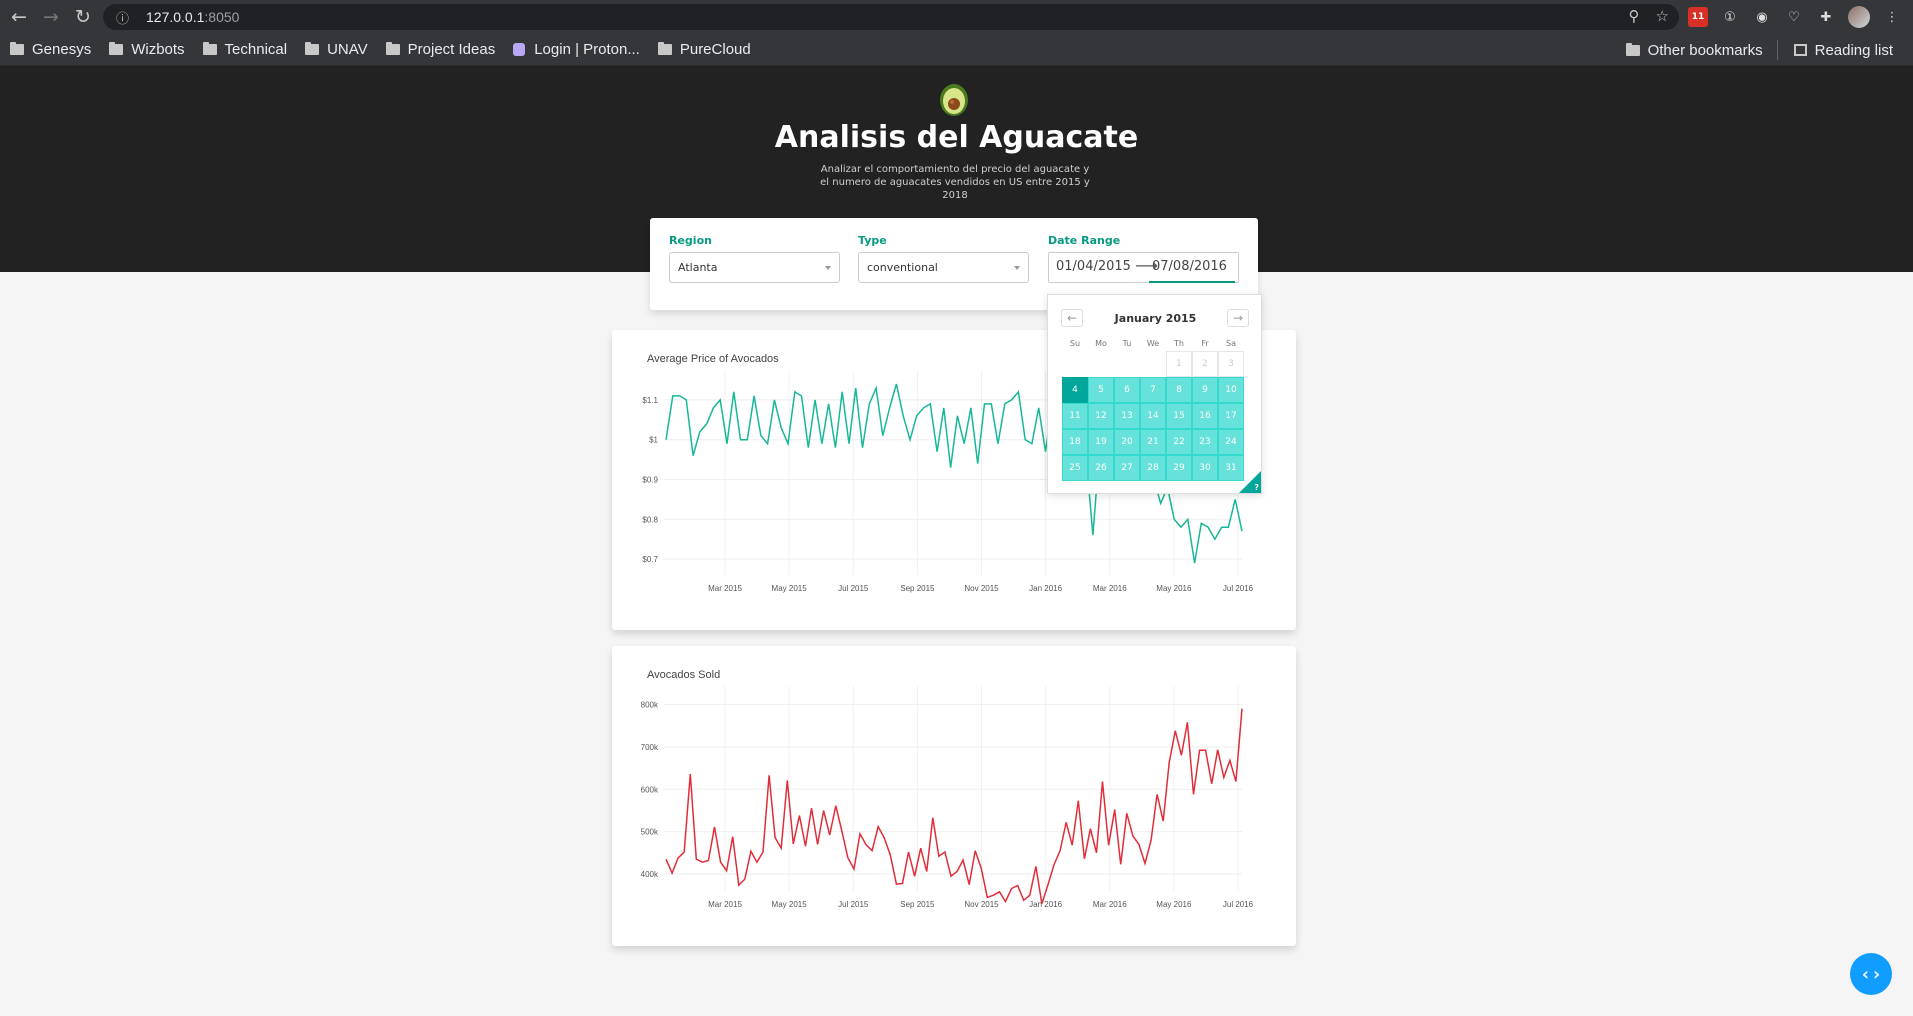 This screenshot has width=1913, height=1016. I want to click on date-range-picker: 01/04/2015 ⟶ 07/08/2016, so click(1143, 267).